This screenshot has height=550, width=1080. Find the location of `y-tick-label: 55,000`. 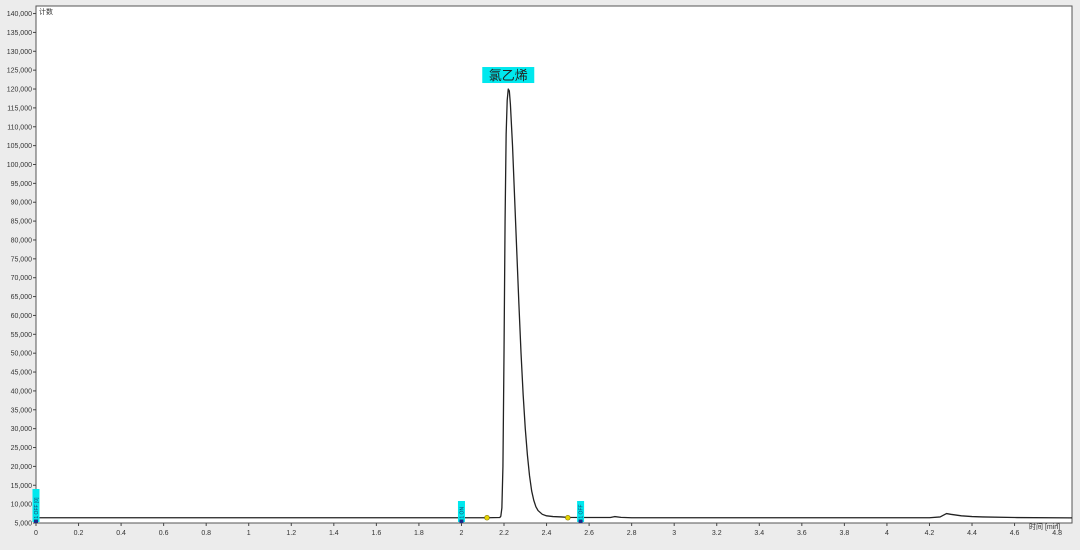

y-tick-label: 55,000 is located at coordinates (22, 335).